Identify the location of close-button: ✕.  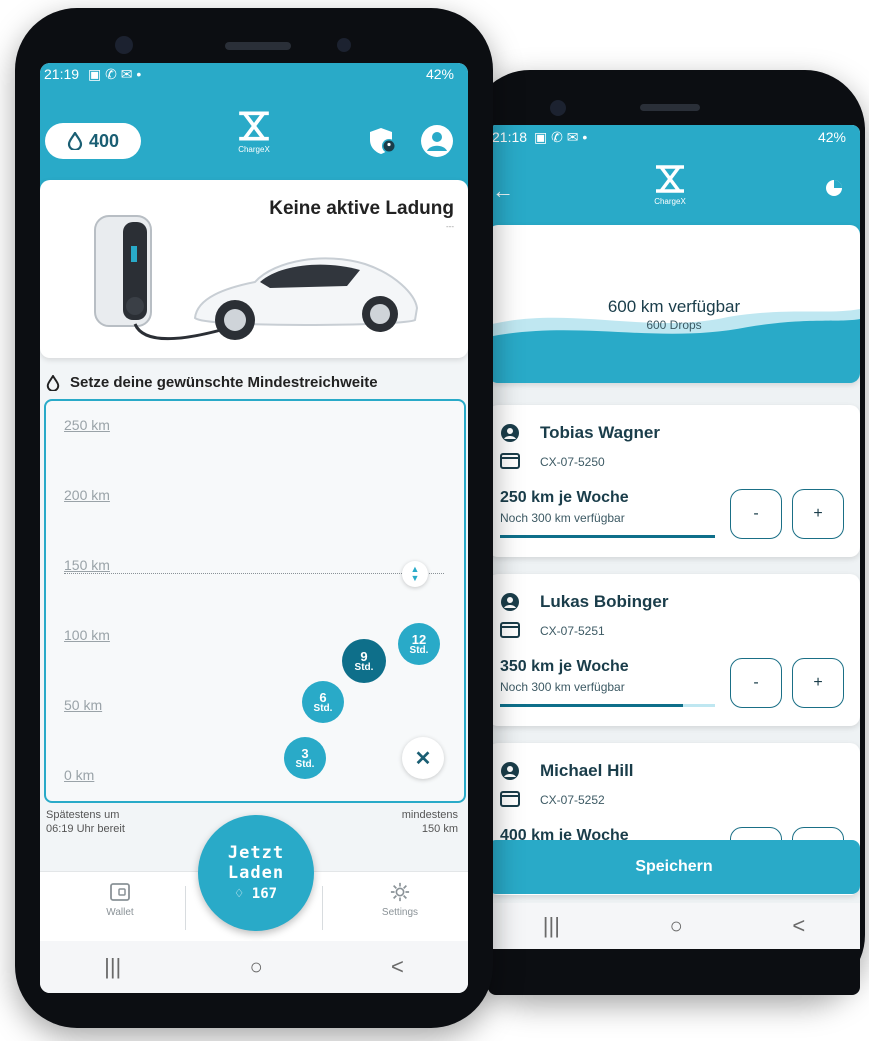
(423, 758).